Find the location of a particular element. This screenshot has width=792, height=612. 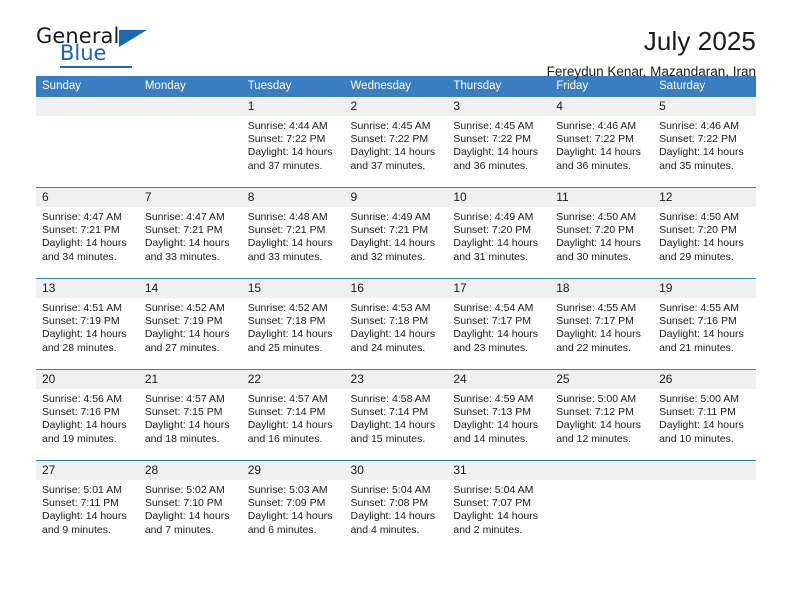

sunrise-text: Sunrise: 4:46 AM is located at coordinates (699, 126).